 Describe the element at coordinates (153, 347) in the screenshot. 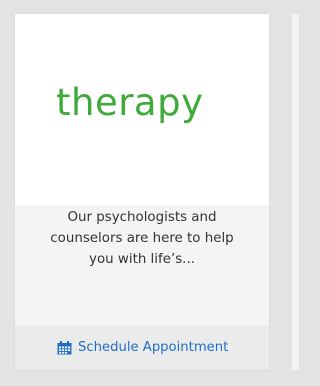

I see `schedule-appointment-label: Schedule Appointment` at that location.